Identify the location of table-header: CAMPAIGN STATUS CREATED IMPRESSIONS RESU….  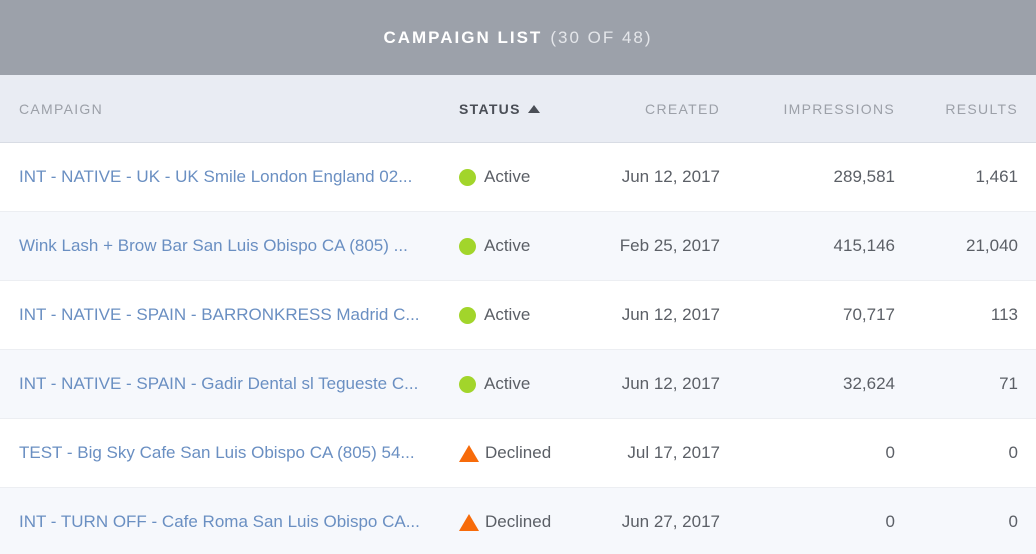
(518, 109).